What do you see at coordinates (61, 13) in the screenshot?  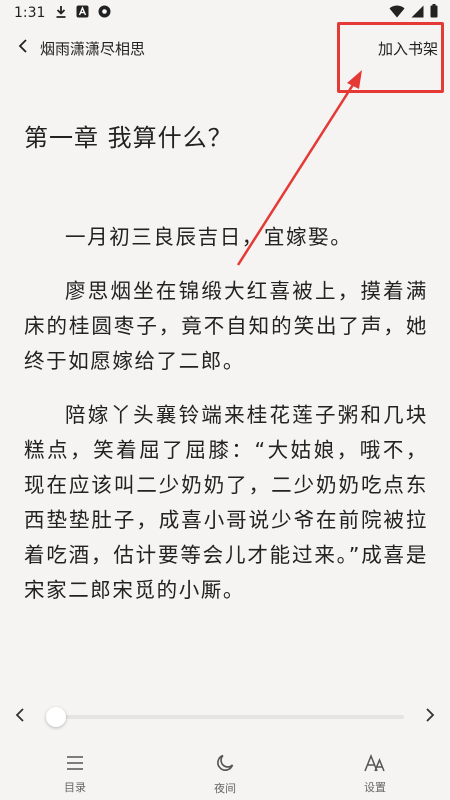 I see `download-icon` at bounding box center [61, 13].